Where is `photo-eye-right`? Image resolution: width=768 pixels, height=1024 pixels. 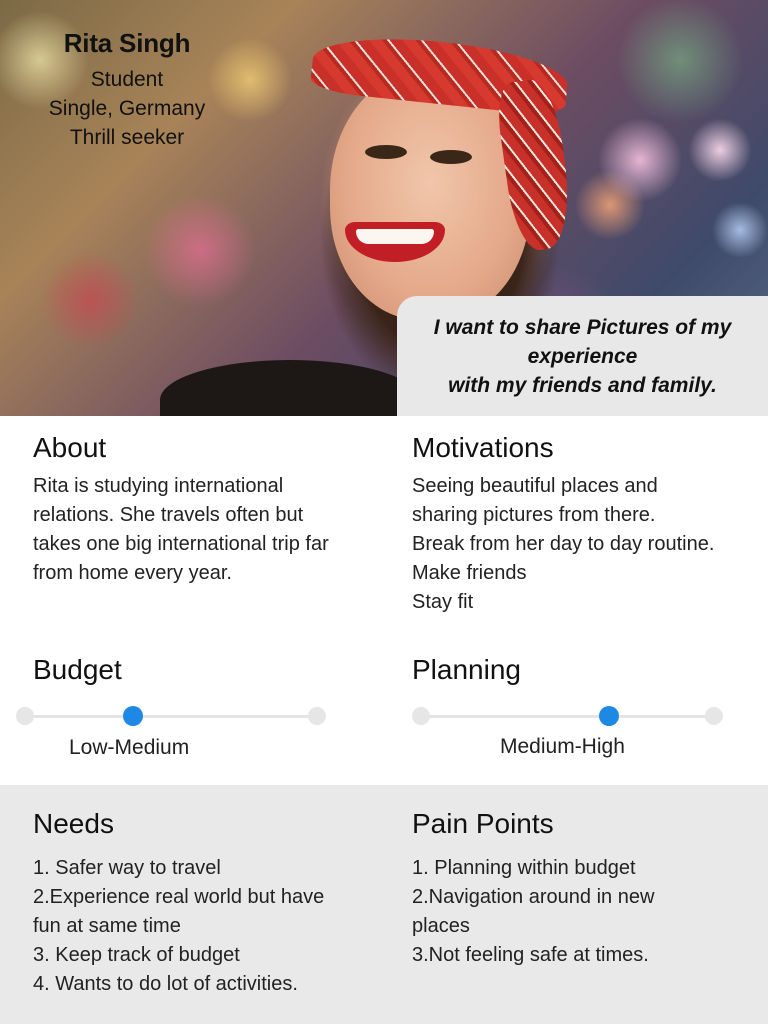
photo-eye-right is located at coordinates (451, 157).